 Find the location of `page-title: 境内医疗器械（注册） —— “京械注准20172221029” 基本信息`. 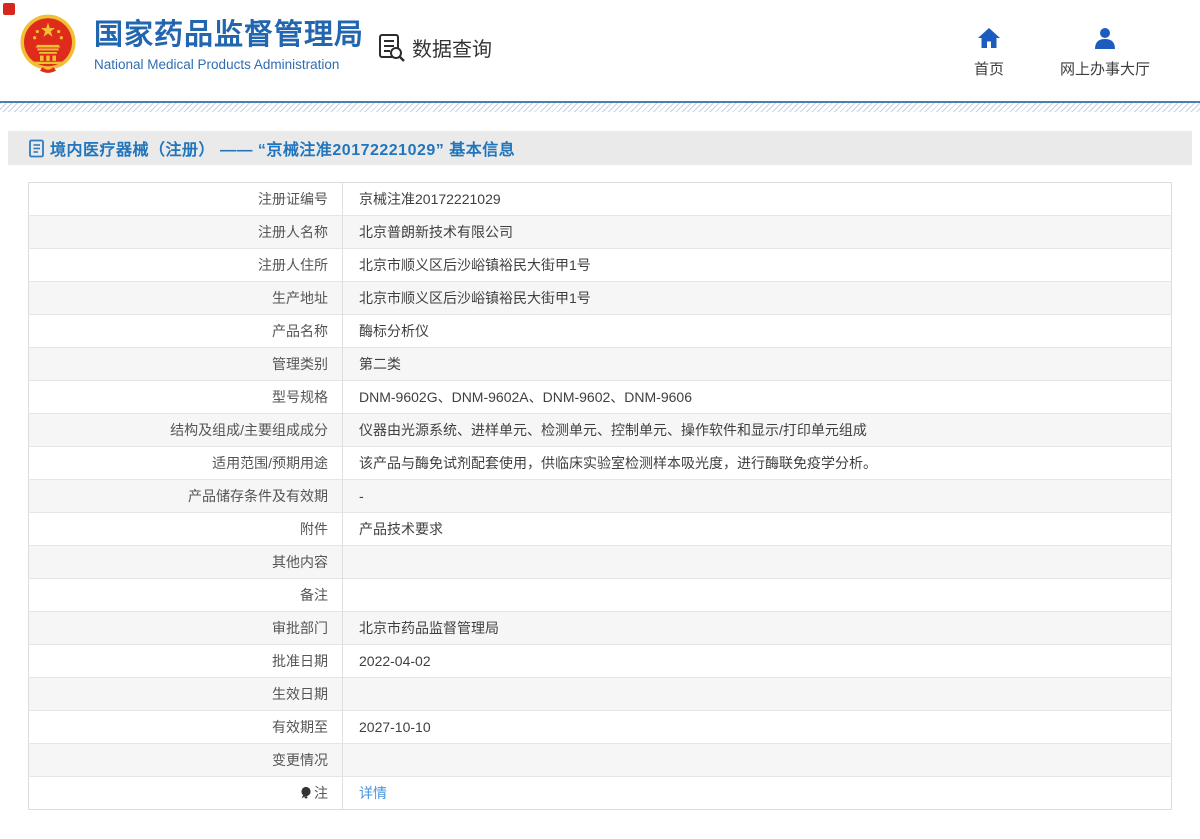

page-title: 境内医疗器械（注册） —— “京械注准20172221029” 基本信息 is located at coordinates (283, 150).